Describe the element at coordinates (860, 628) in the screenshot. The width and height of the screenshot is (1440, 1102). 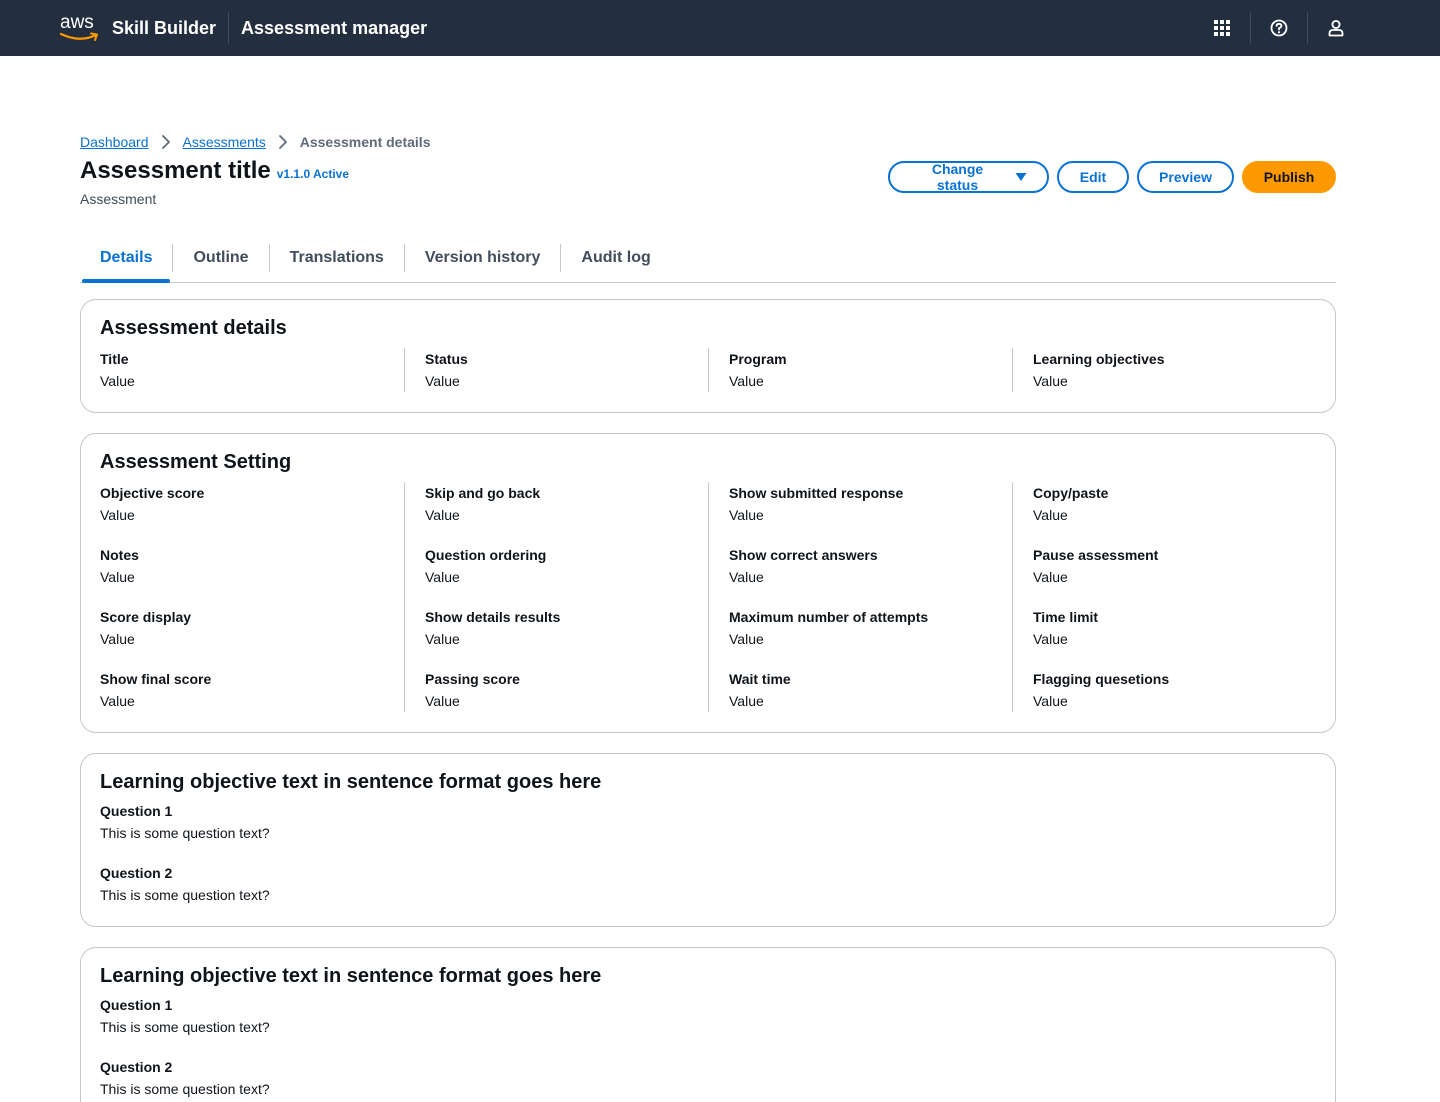
I see `kv-pair: Maximum number of attempts Value` at that location.